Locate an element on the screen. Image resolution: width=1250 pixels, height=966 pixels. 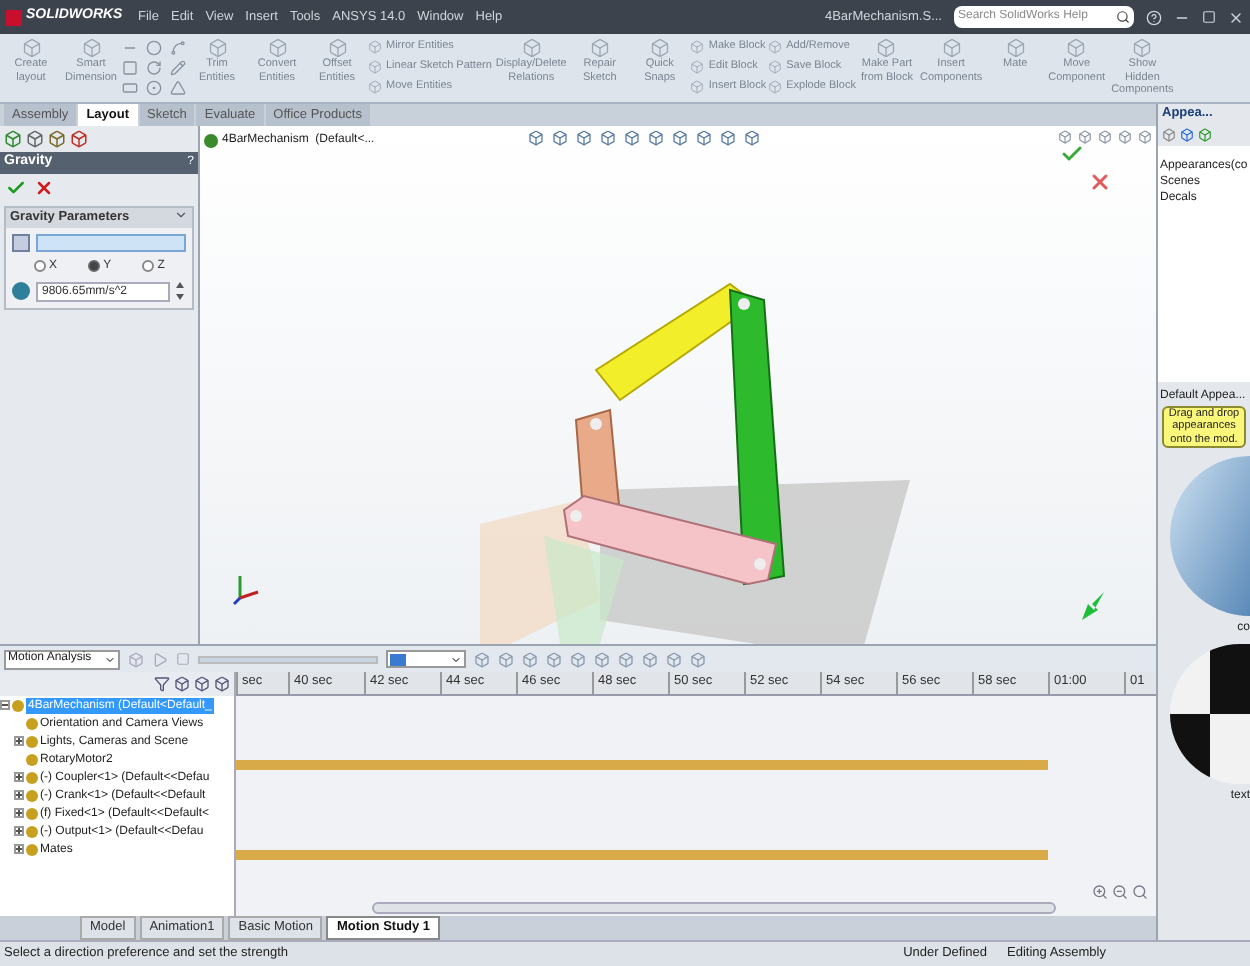
pencil-icon is located at coordinates (178, 68).